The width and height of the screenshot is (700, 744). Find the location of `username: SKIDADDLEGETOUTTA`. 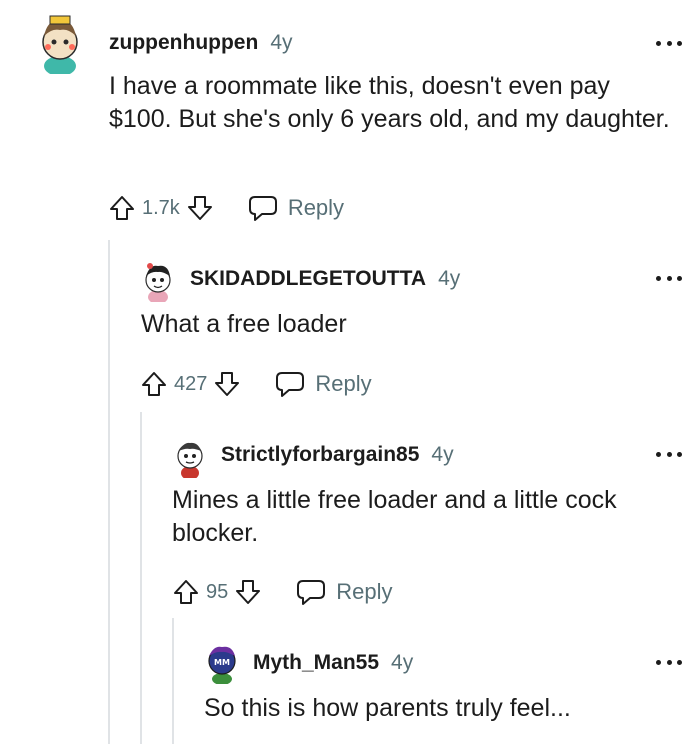

username: SKIDADDLEGETOUTTA is located at coordinates (308, 279).